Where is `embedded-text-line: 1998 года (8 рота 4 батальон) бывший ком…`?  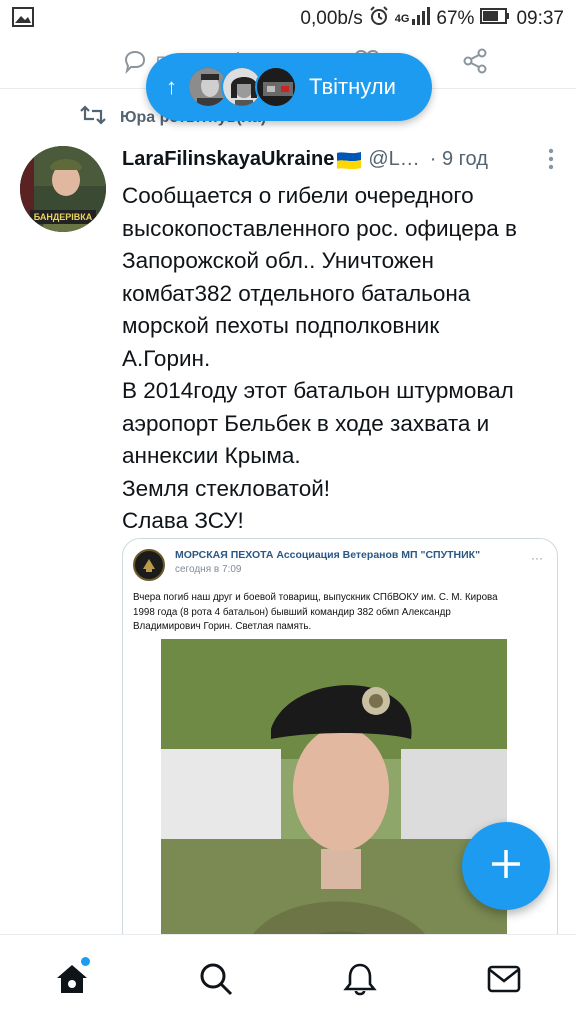 embedded-text-line: 1998 года (8 рота 4 батальон) бывший ком… is located at coordinates (292, 612).